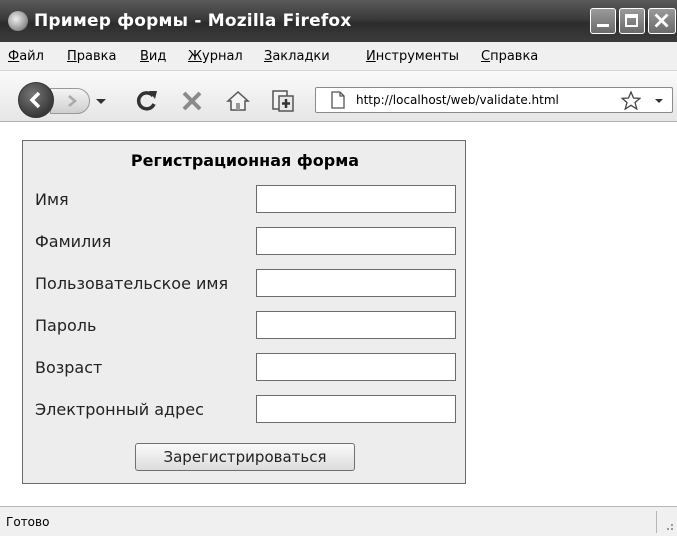  I want to click on first-name-input, so click(356, 199).